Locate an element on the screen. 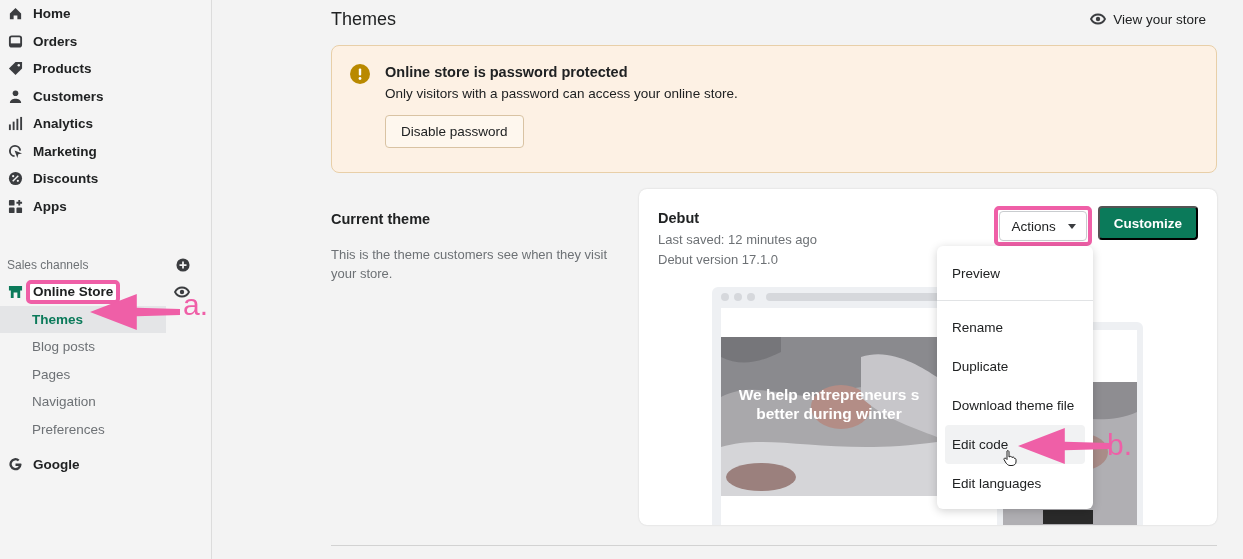 Image resolution: width=1243 pixels, height=559 pixels. section-description: This is the theme customers see when they visit your store. is located at coordinates (469, 264).